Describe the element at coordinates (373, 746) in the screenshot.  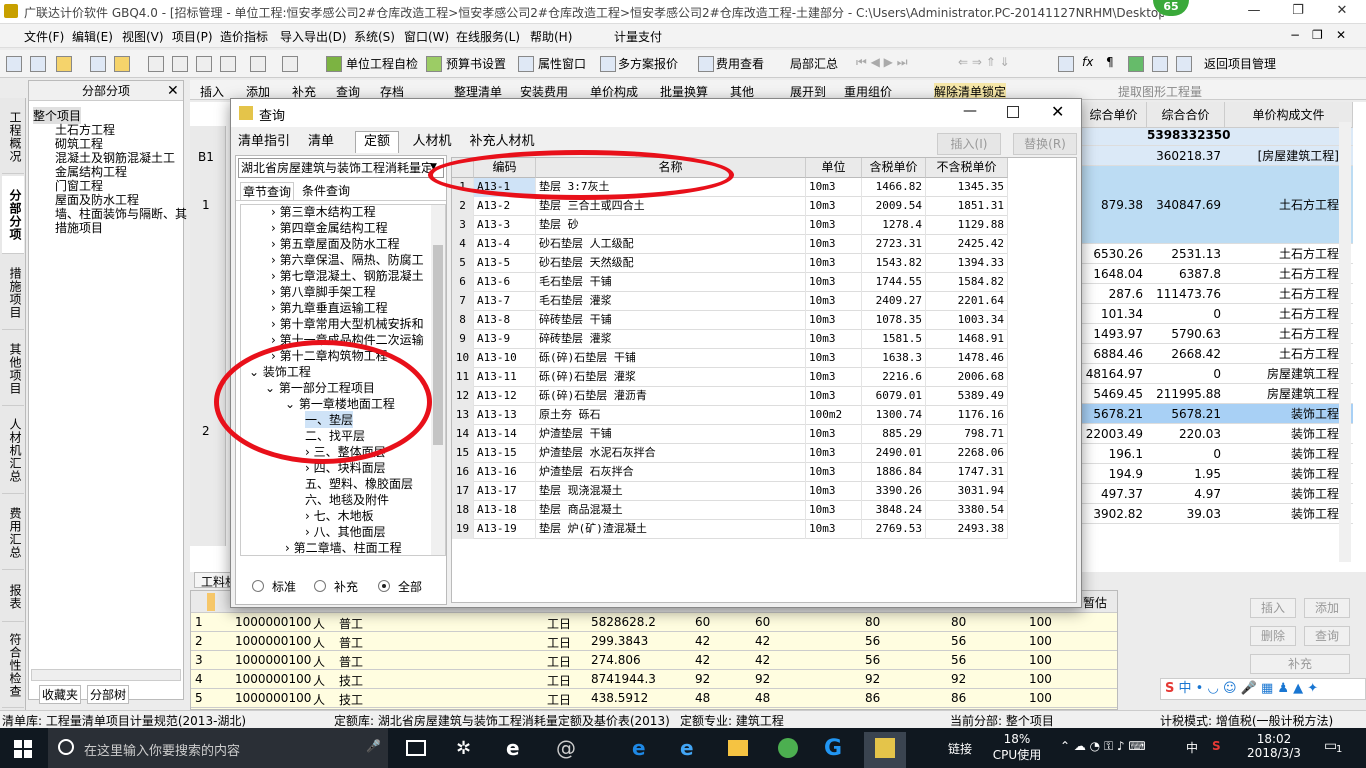
I see `microphone-icon: 🎤` at that location.